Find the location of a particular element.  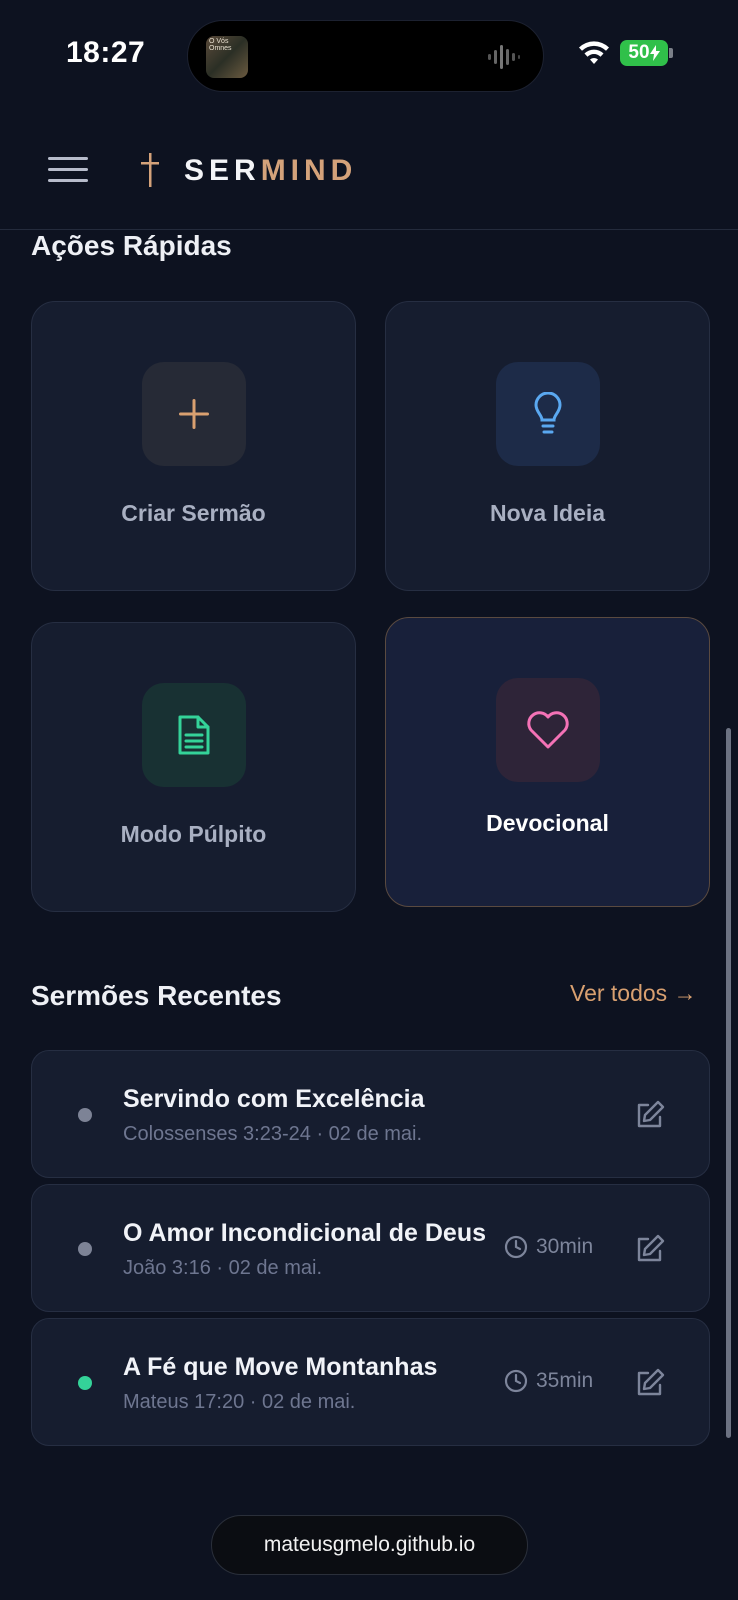

cross-icon is located at coordinates (150, 170).